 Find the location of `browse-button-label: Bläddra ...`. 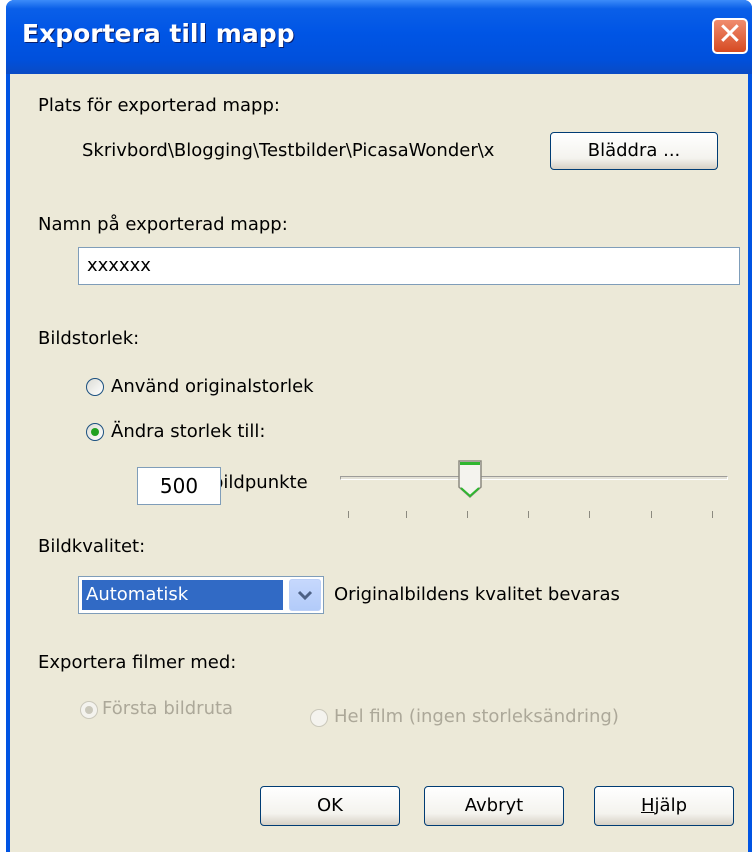

browse-button-label: Bläddra ... is located at coordinates (634, 150).